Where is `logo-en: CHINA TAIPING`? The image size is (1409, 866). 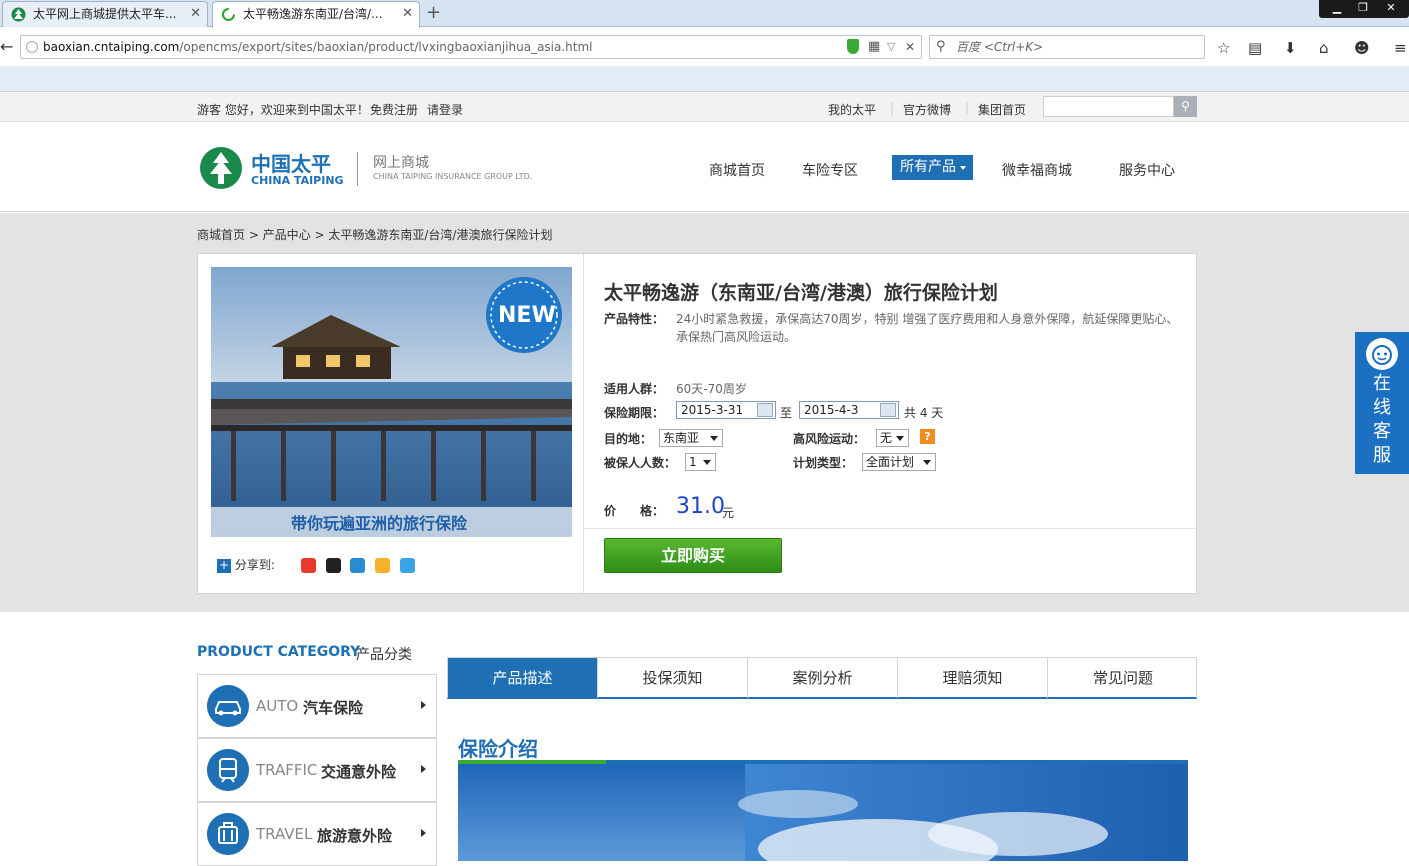 logo-en: CHINA TAIPING is located at coordinates (297, 180).